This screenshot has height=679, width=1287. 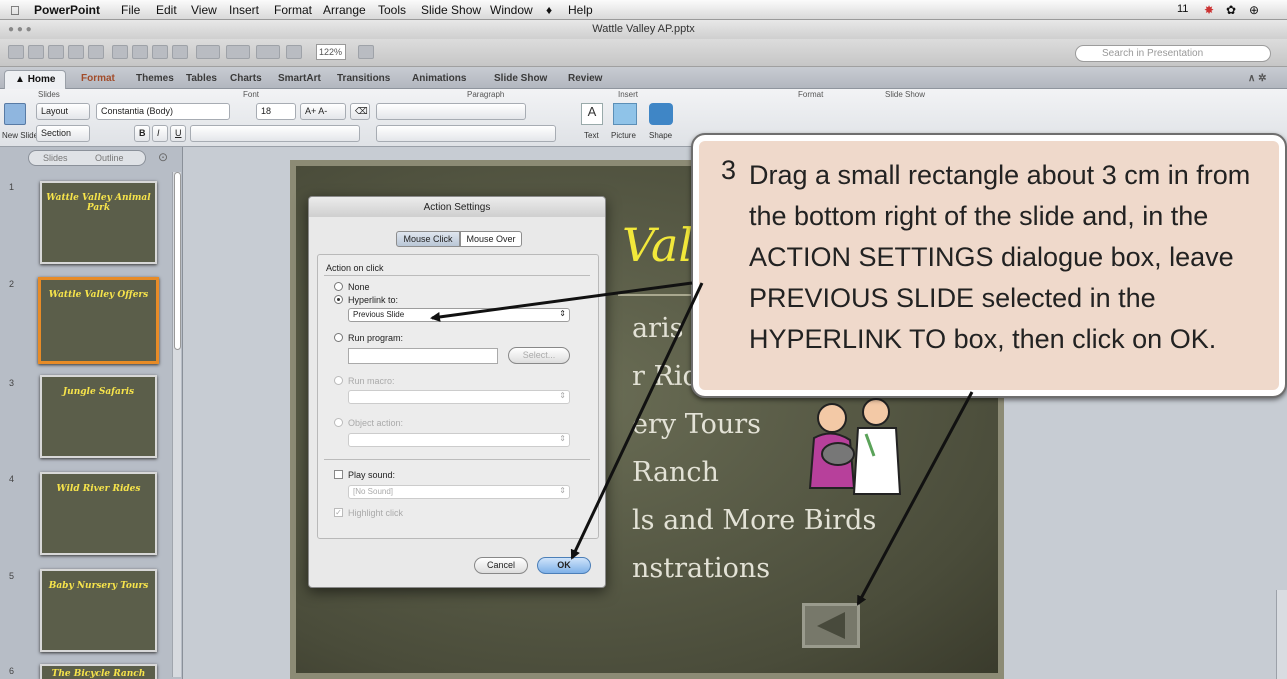 What do you see at coordinates (294, 52) in the screenshot?
I see `slide-show-icon` at bounding box center [294, 52].